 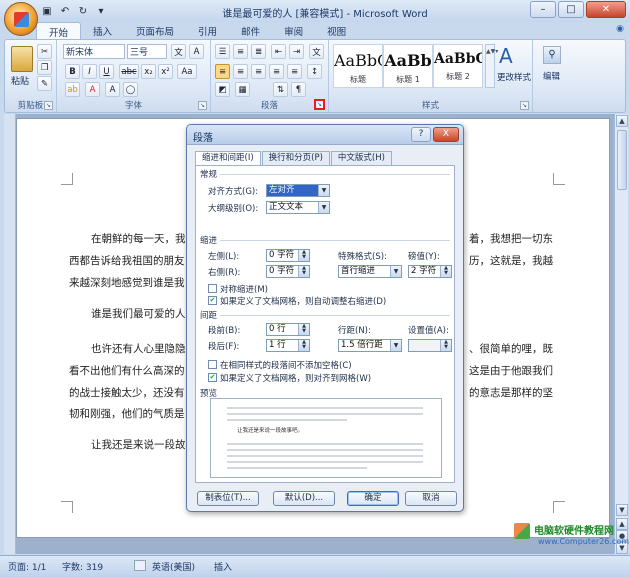 What do you see at coordinates (72, 89) in the screenshot?
I see `highlight-icon: ab` at bounding box center [72, 89].